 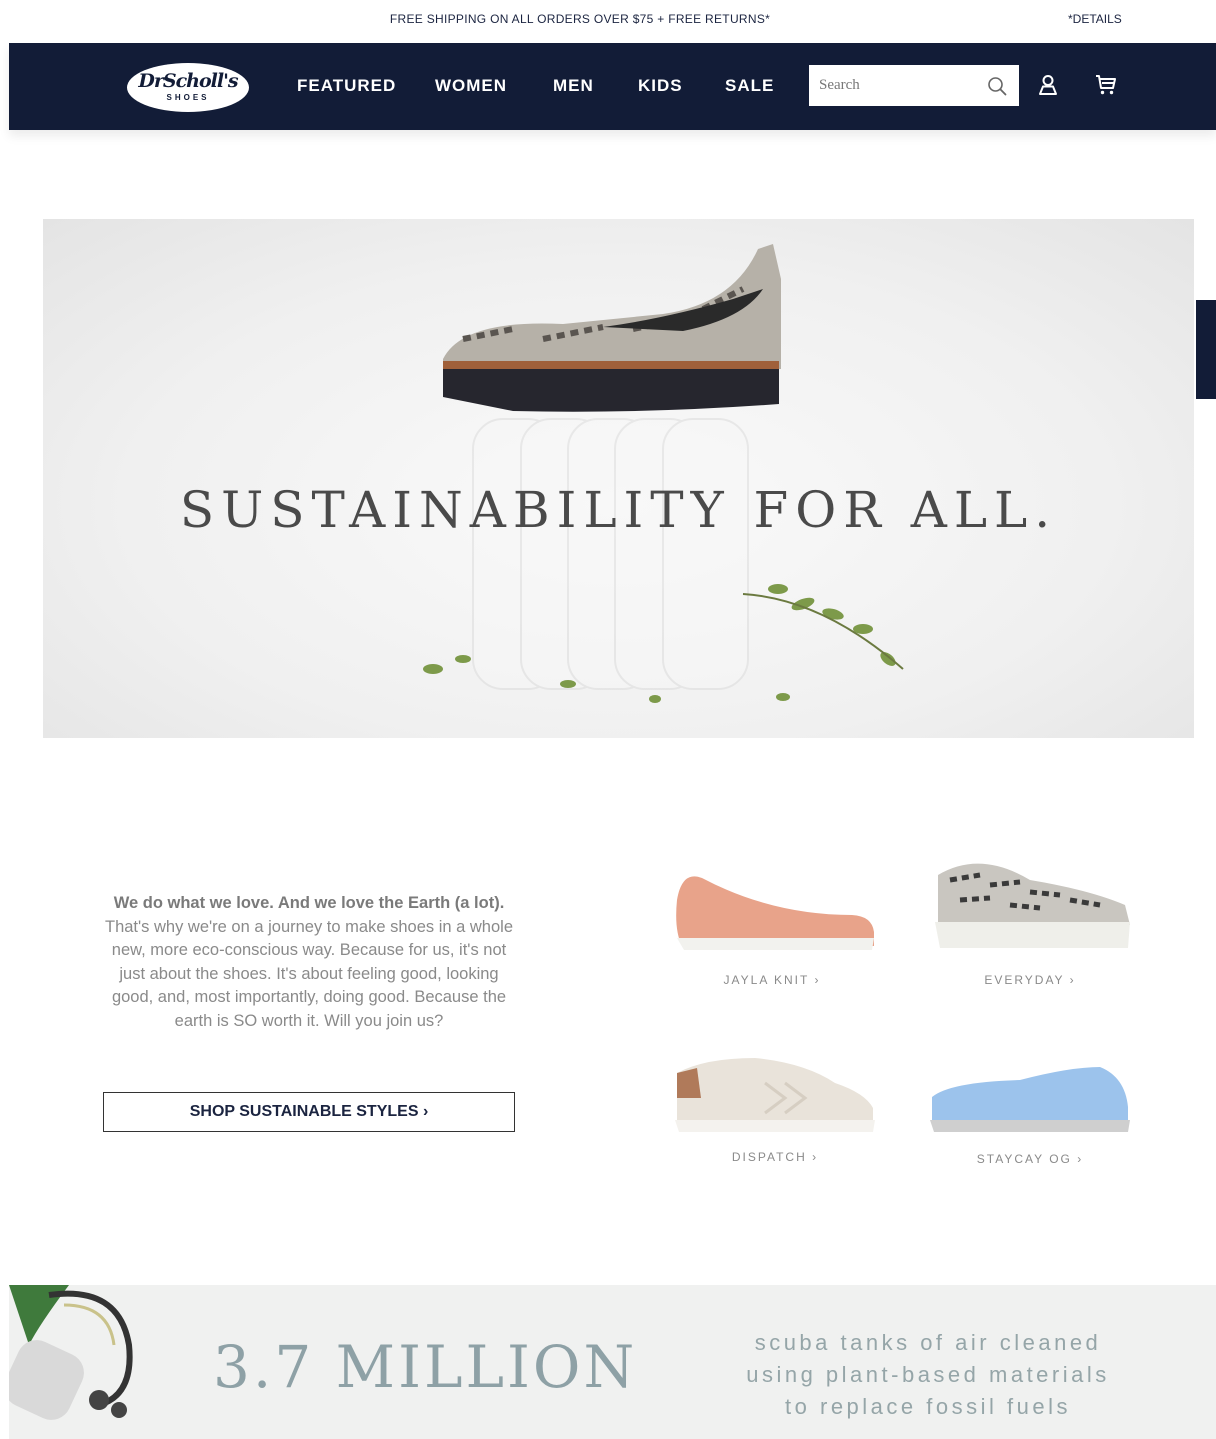 I want to click on product-card-dispatch: DISPATCH ›, so click(x=775, y=1108).